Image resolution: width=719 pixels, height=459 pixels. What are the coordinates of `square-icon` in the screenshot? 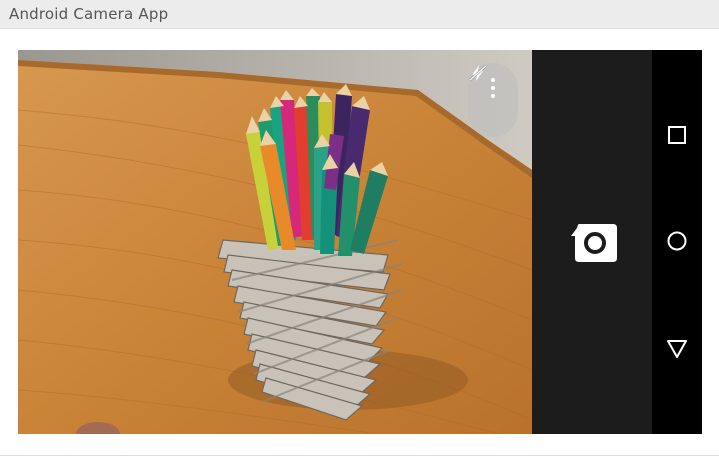 It's located at (677, 135).